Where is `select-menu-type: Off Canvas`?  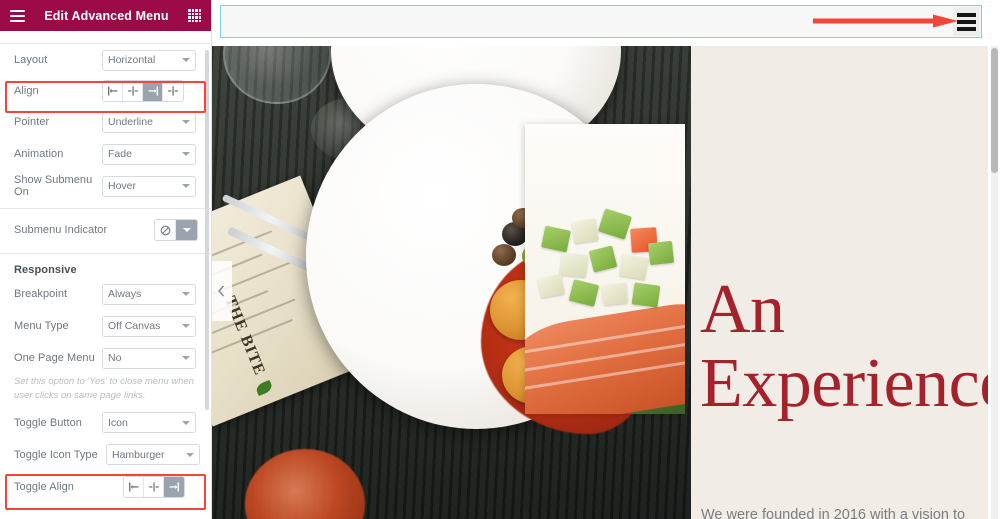 select-menu-type: Off Canvas is located at coordinates (149, 326).